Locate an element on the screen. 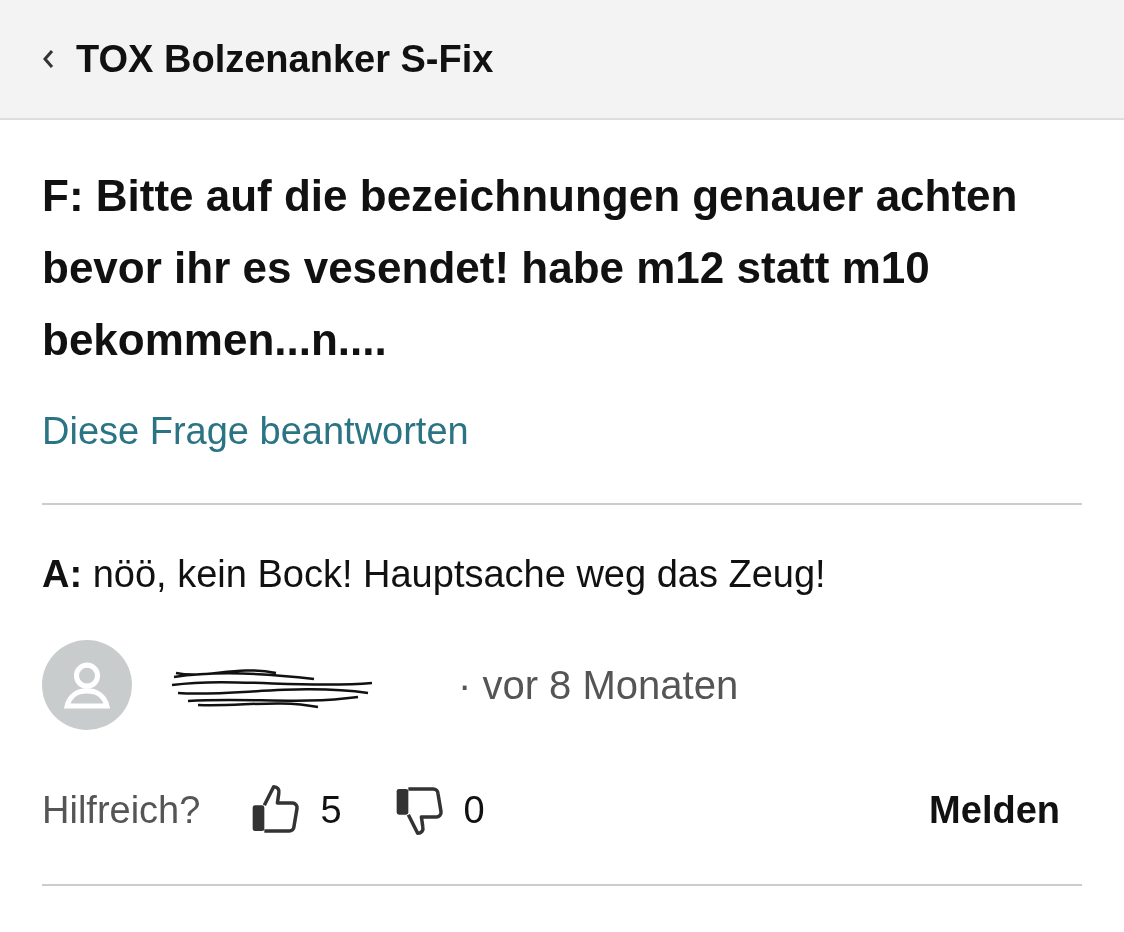 The height and width of the screenshot is (932, 1124). downvote-count: 0 is located at coordinates (474, 810).